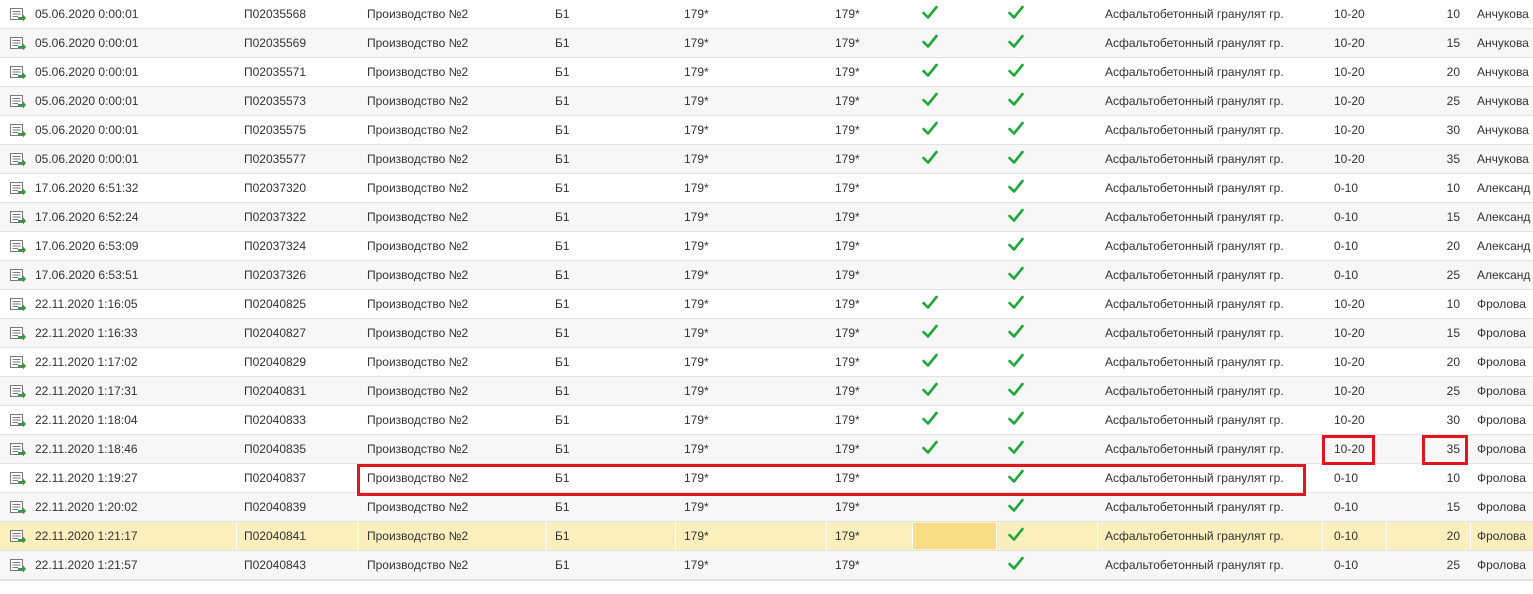 Image resolution: width=1533 pixels, height=594 pixels. I want to click on row-doc-number: П02040837, so click(275, 478).